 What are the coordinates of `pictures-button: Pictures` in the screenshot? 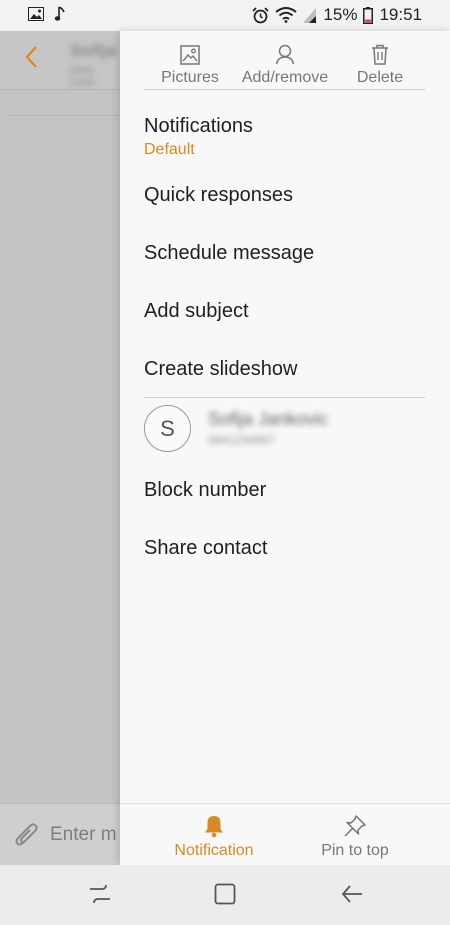 It's located at (190, 64).